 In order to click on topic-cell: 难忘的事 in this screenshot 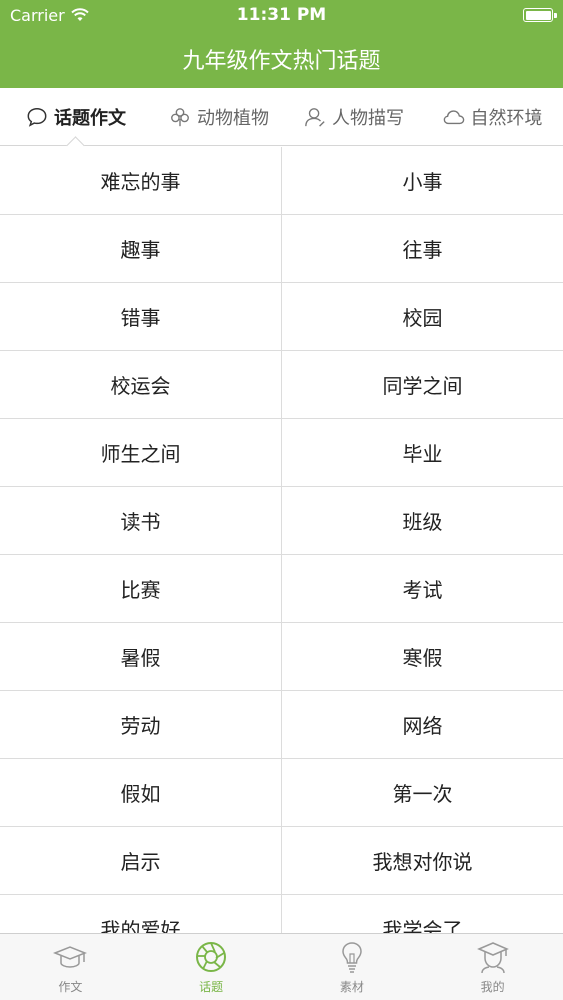, I will do `click(141, 180)`.